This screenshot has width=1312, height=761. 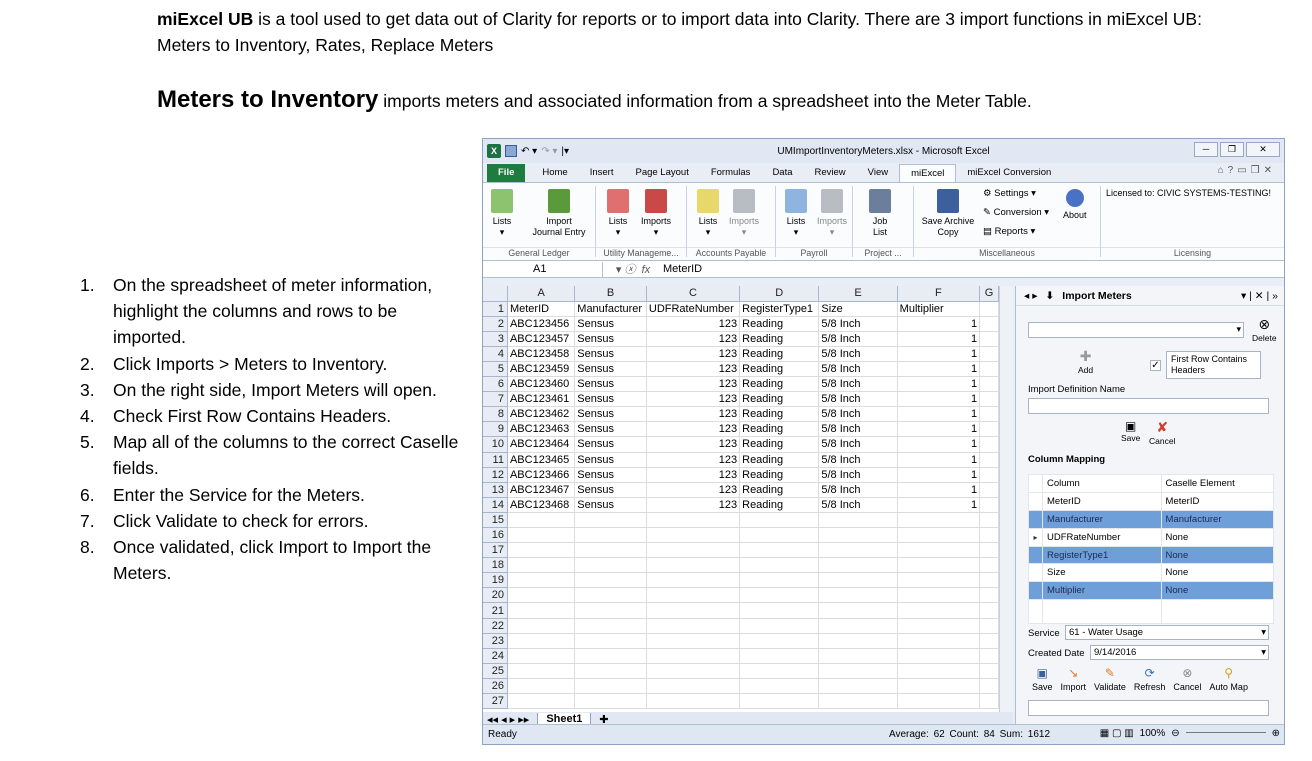 I want to click on undo-icon: ↶ ▾, so click(x=529, y=151).